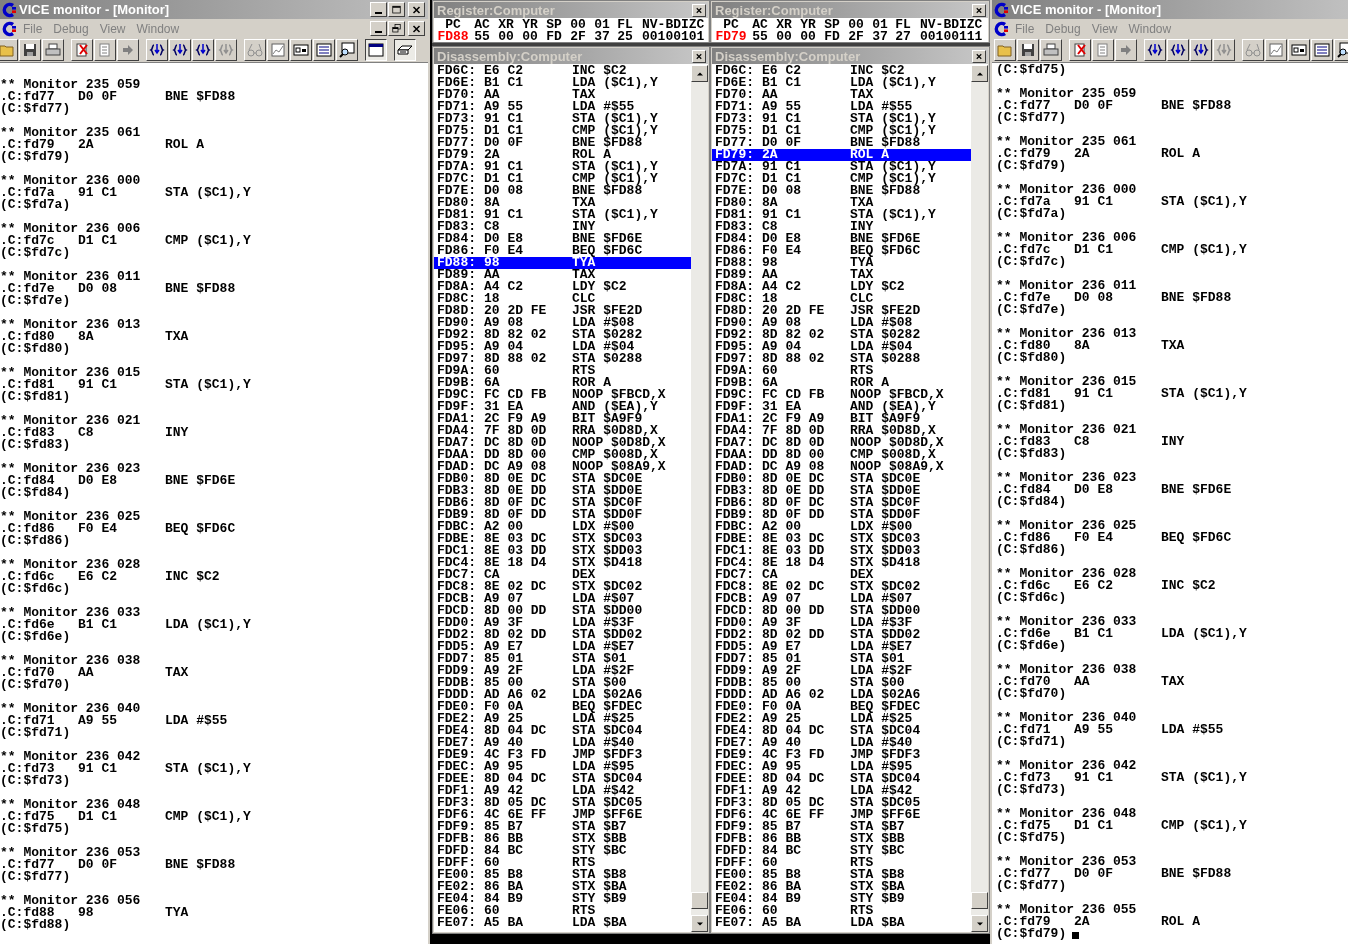 Image resolution: width=1348 pixels, height=944 pixels. I want to click on disassembly-row: FE06: 60 RTS, so click(841, 911).